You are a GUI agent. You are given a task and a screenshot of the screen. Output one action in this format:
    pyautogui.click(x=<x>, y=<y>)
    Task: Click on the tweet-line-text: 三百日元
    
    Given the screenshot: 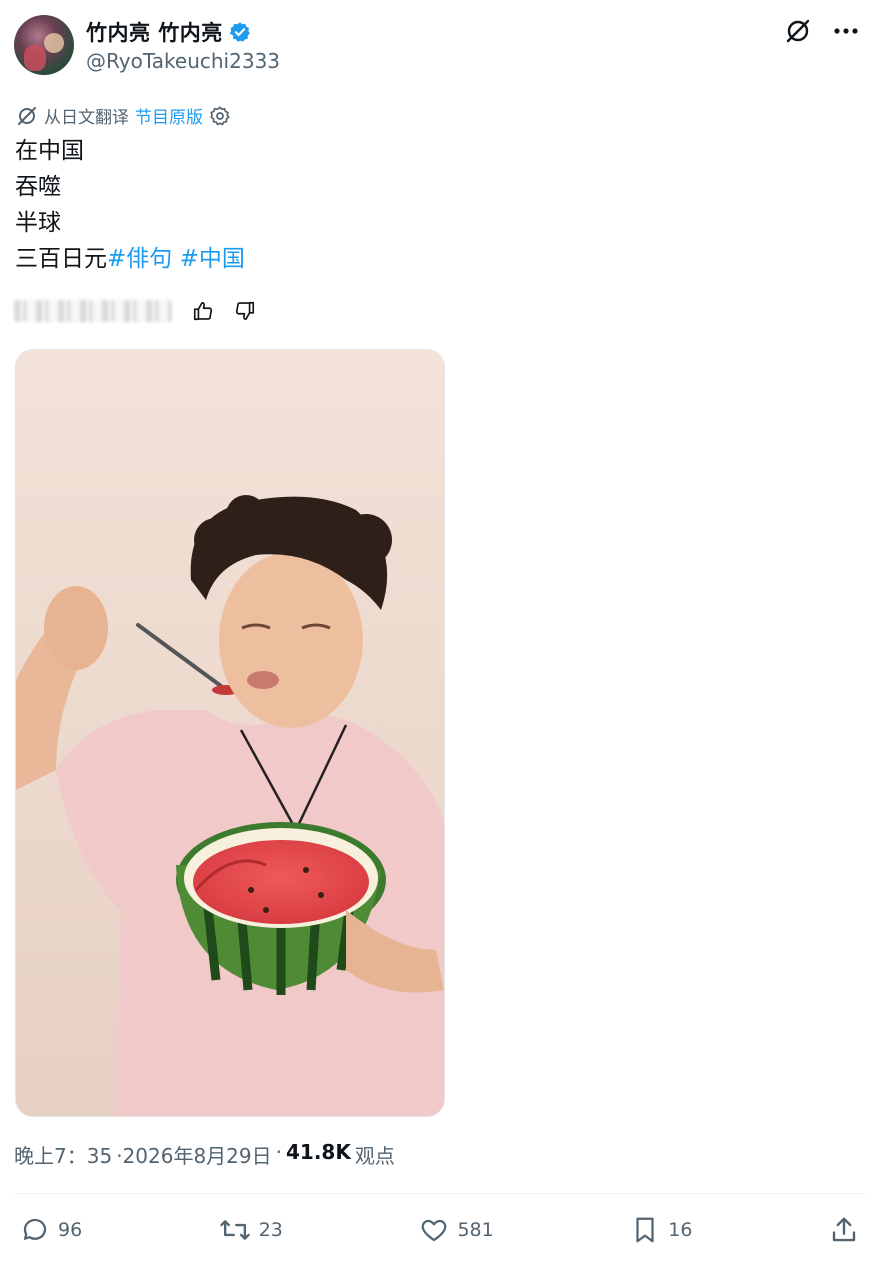 What is the action you would take?
    pyautogui.click(x=61, y=259)
    